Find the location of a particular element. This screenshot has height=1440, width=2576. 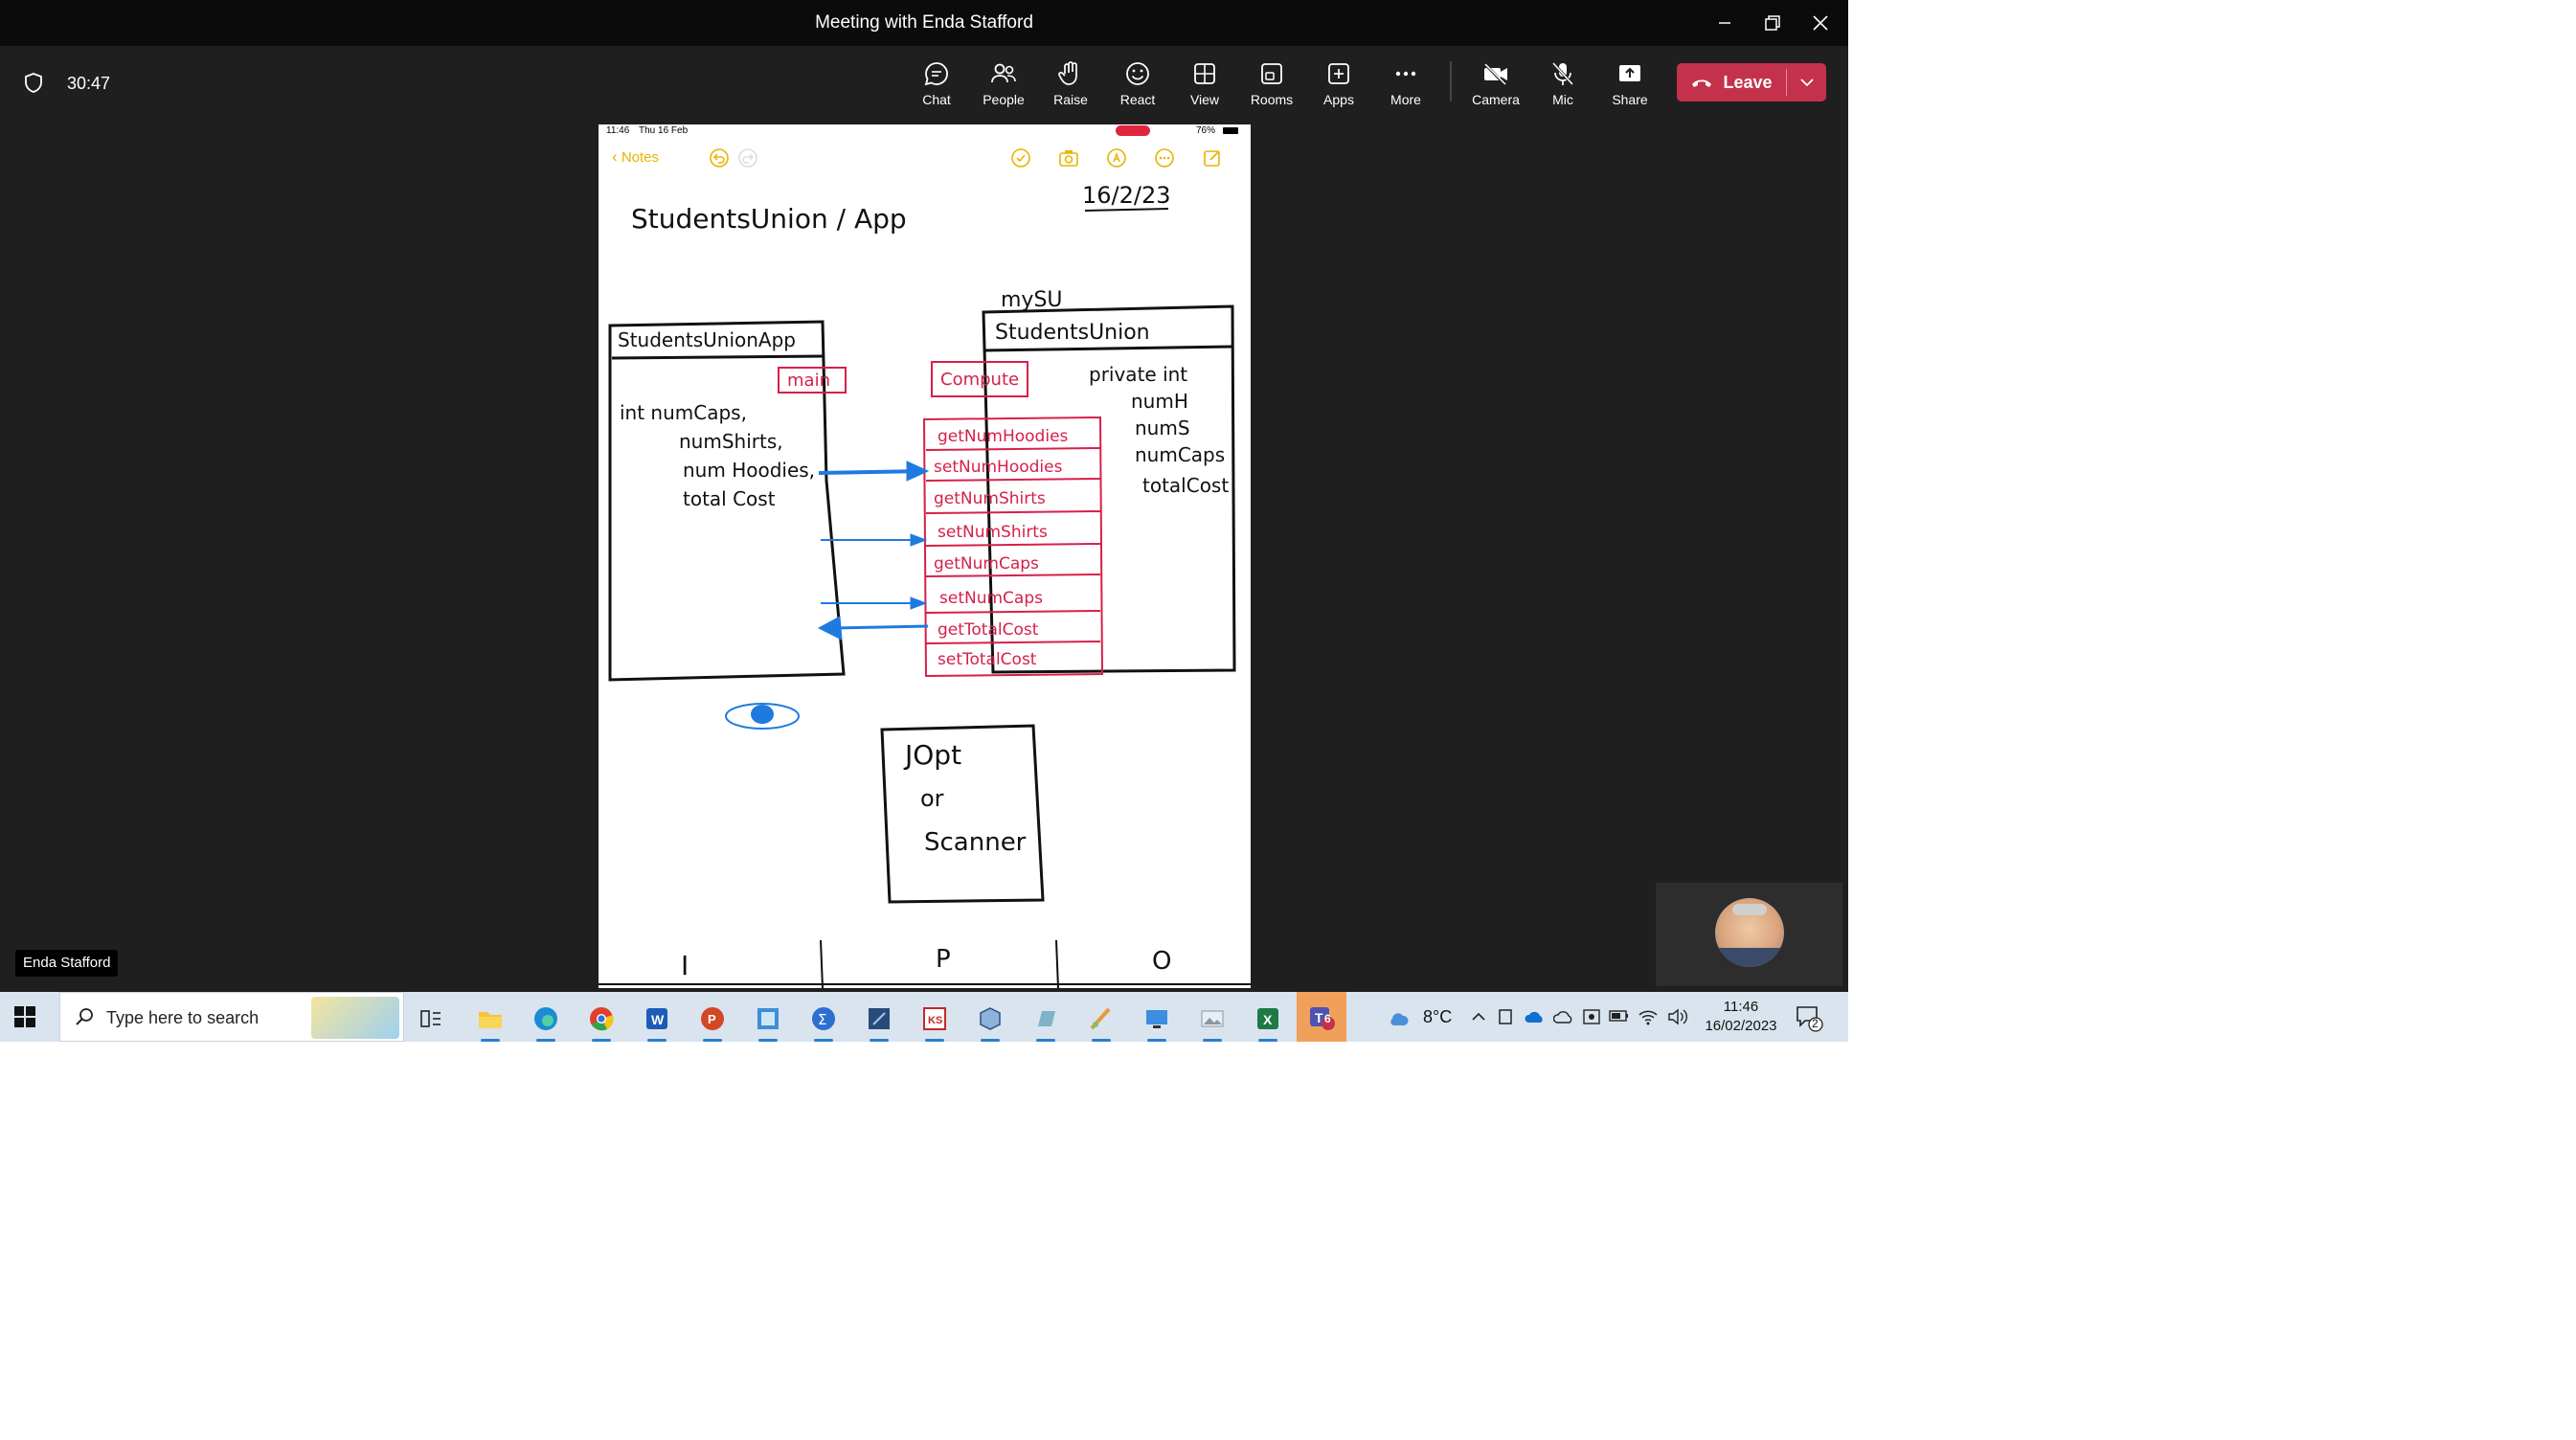

io-line-3: Scanner is located at coordinates (975, 842).